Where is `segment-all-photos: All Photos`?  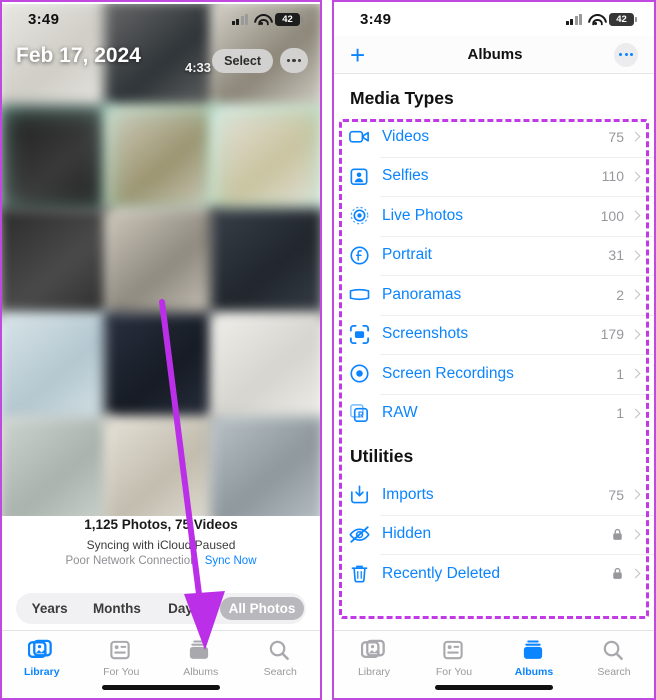
segment-all-photos: All Photos is located at coordinates (262, 608).